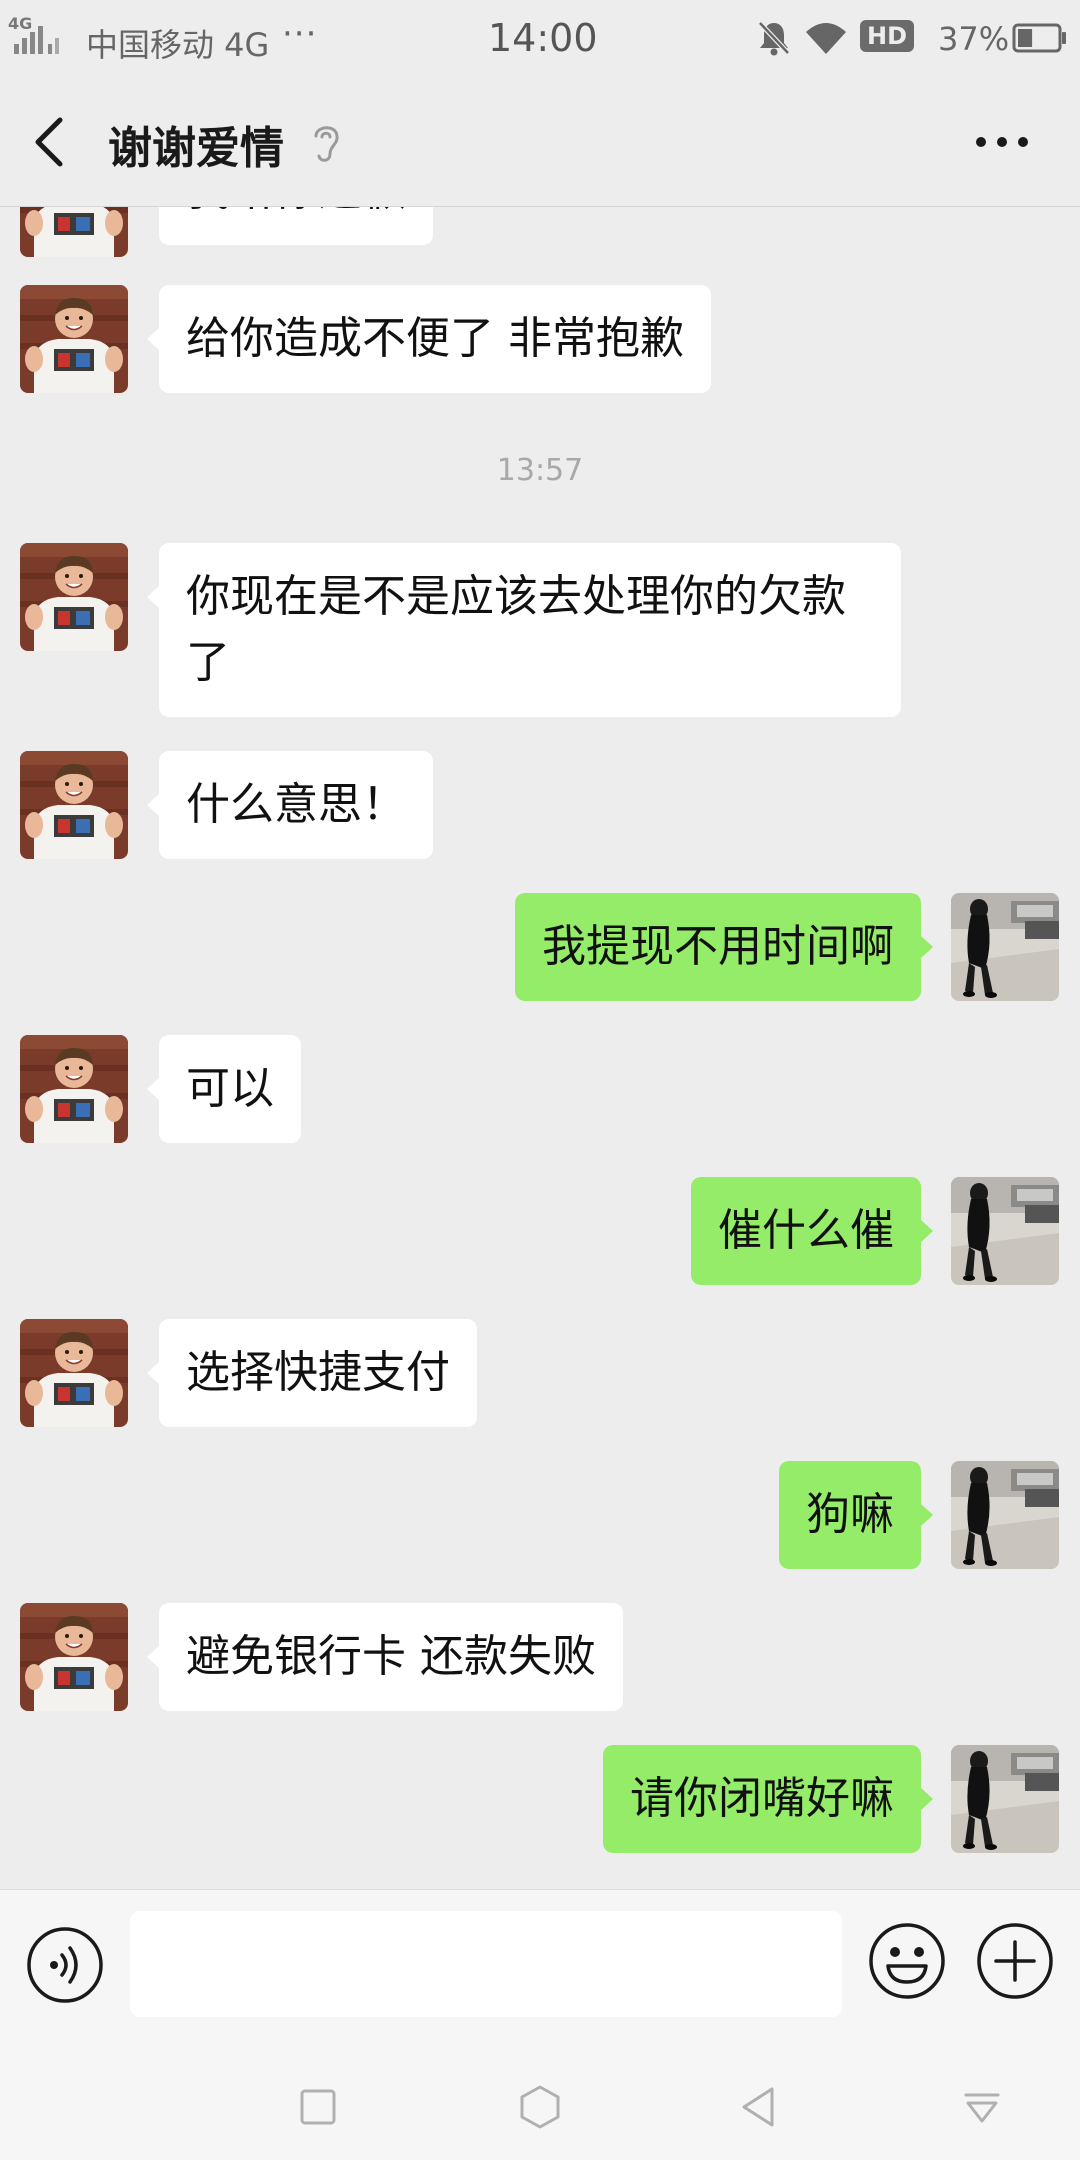  What do you see at coordinates (65, 1965) in the screenshot?
I see `voice-icon` at bounding box center [65, 1965].